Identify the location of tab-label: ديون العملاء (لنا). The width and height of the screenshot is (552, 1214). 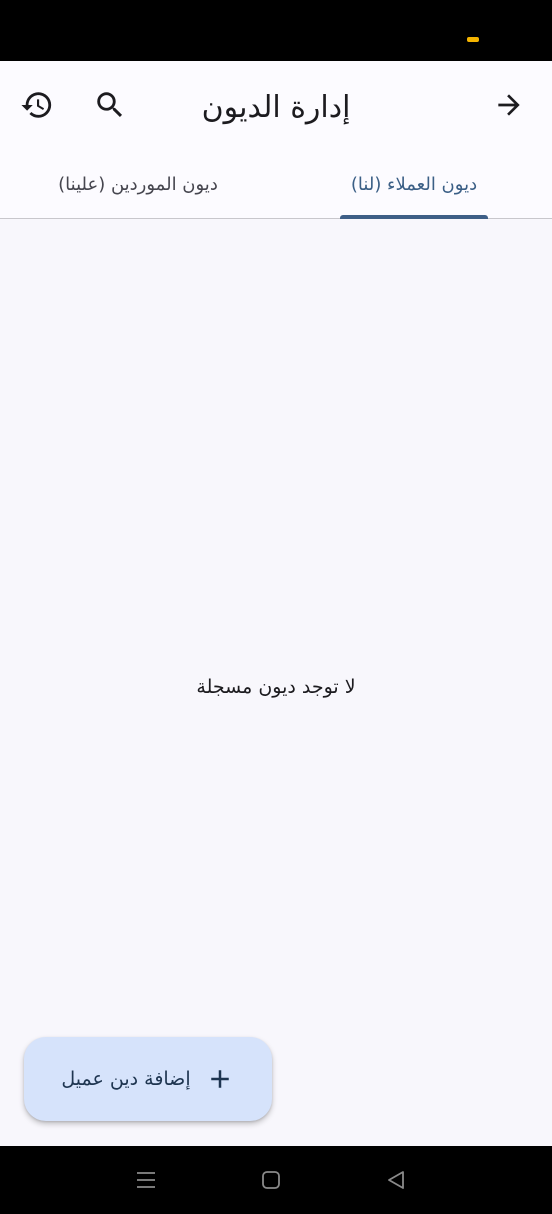
(414, 184).